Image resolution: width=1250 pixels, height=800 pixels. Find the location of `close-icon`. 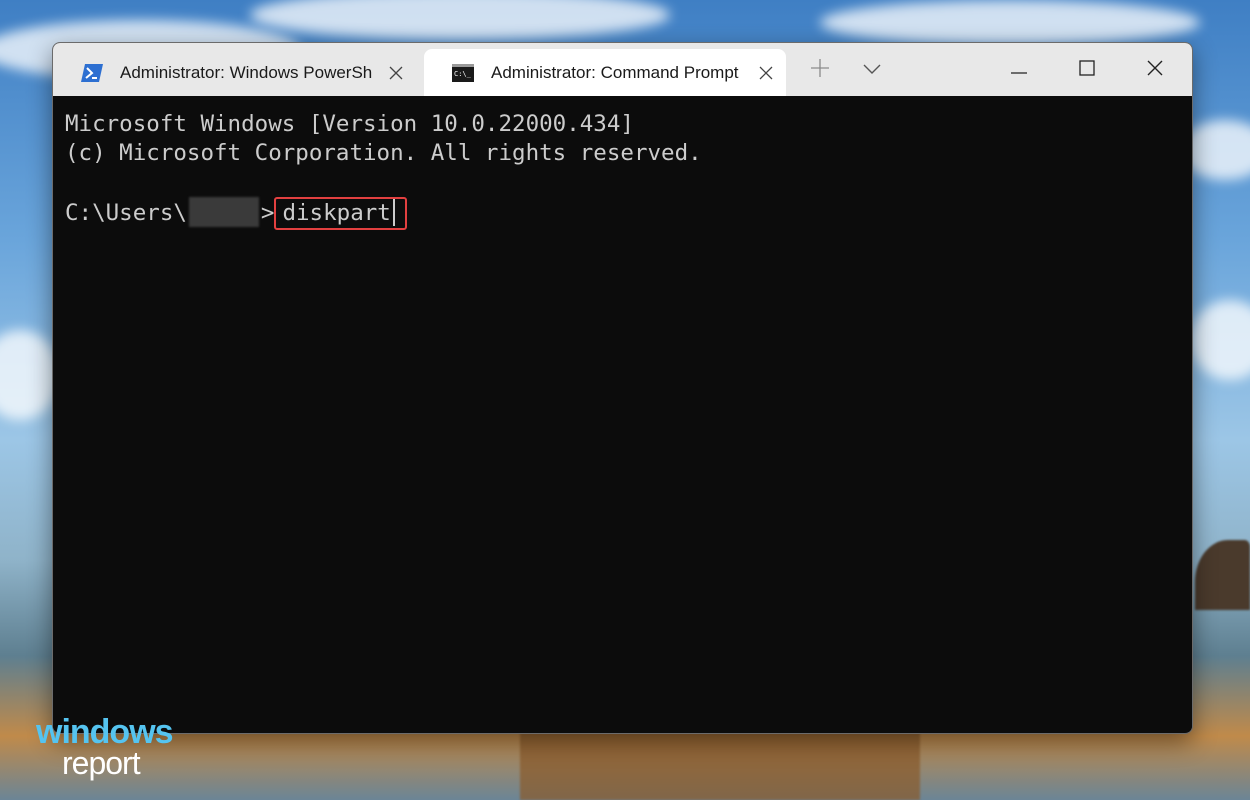

close-icon is located at coordinates (1155, 70).